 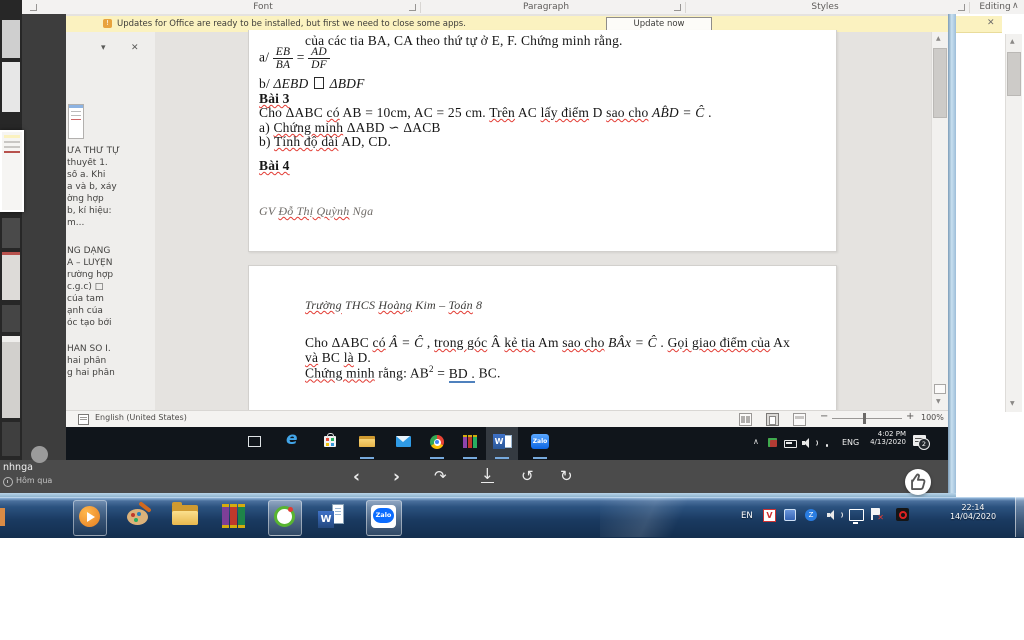 What do you see at coordinates (110, 323) in the screenshot?
I see `nav-item: óc tạo bởi` at bounding box center [110, 323].